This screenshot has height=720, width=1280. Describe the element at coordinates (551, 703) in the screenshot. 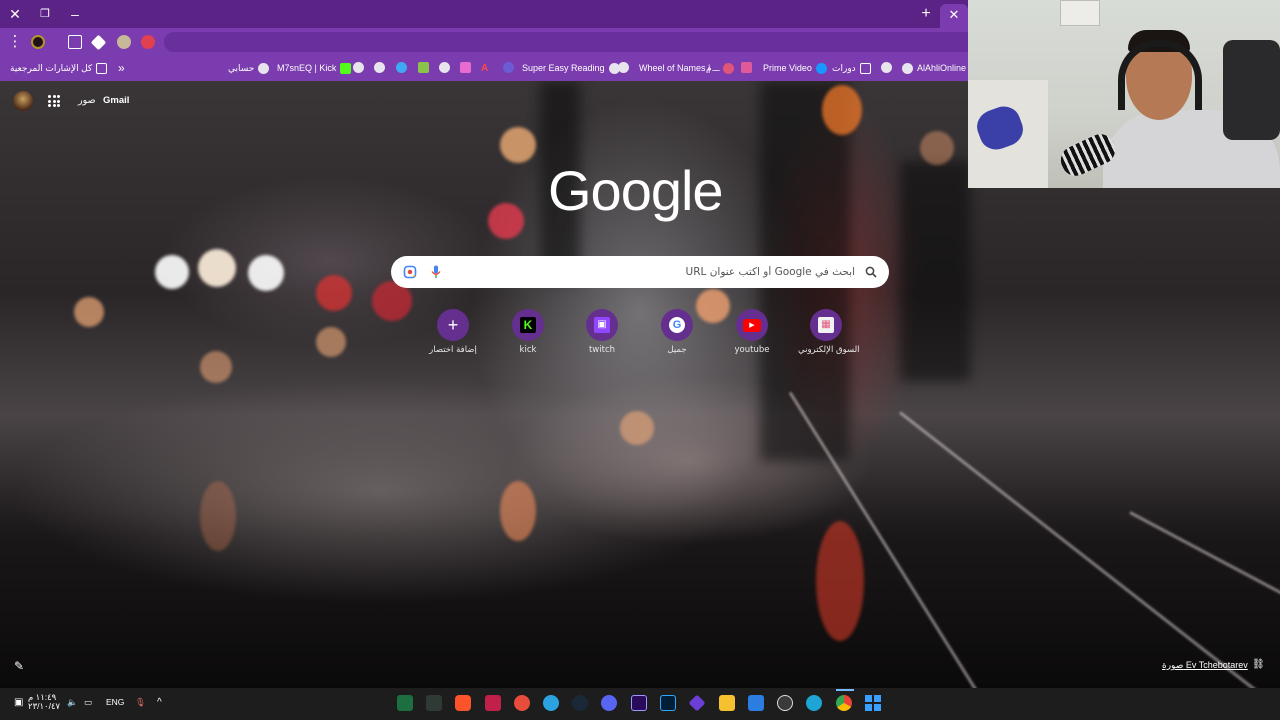

I see `telegram-taskbar-icon` at that location.